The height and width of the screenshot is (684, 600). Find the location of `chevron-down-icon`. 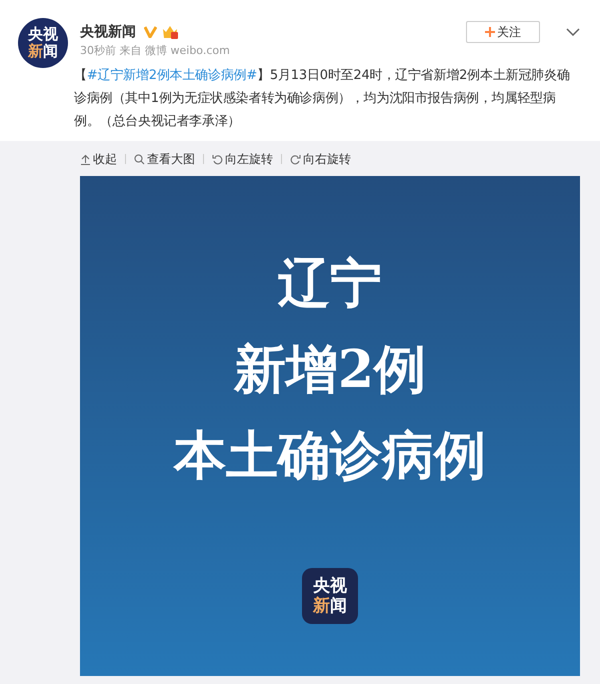

chevron-down-icon is located at coordinates (573, 32).